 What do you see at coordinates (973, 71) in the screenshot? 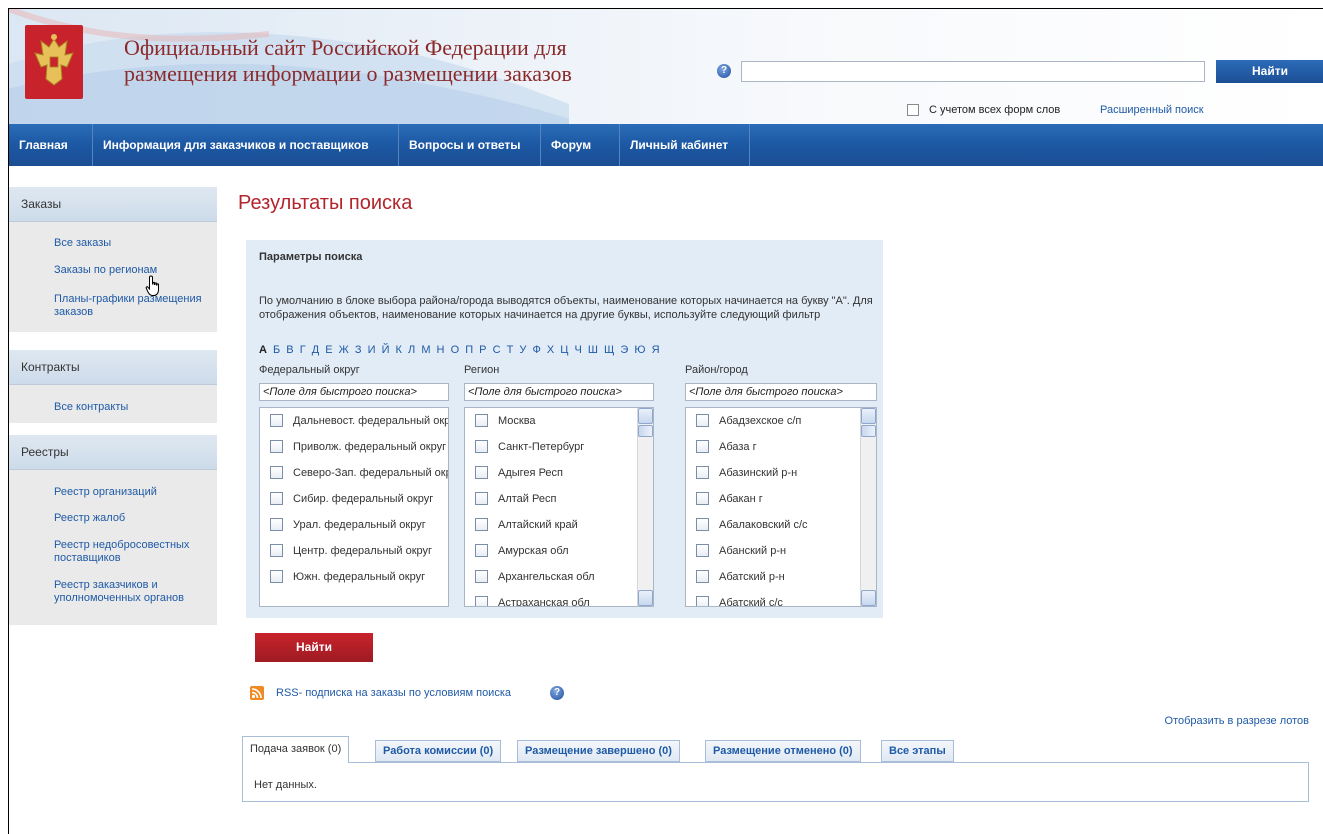
I see `search-input` at bounding box center [973, 71].